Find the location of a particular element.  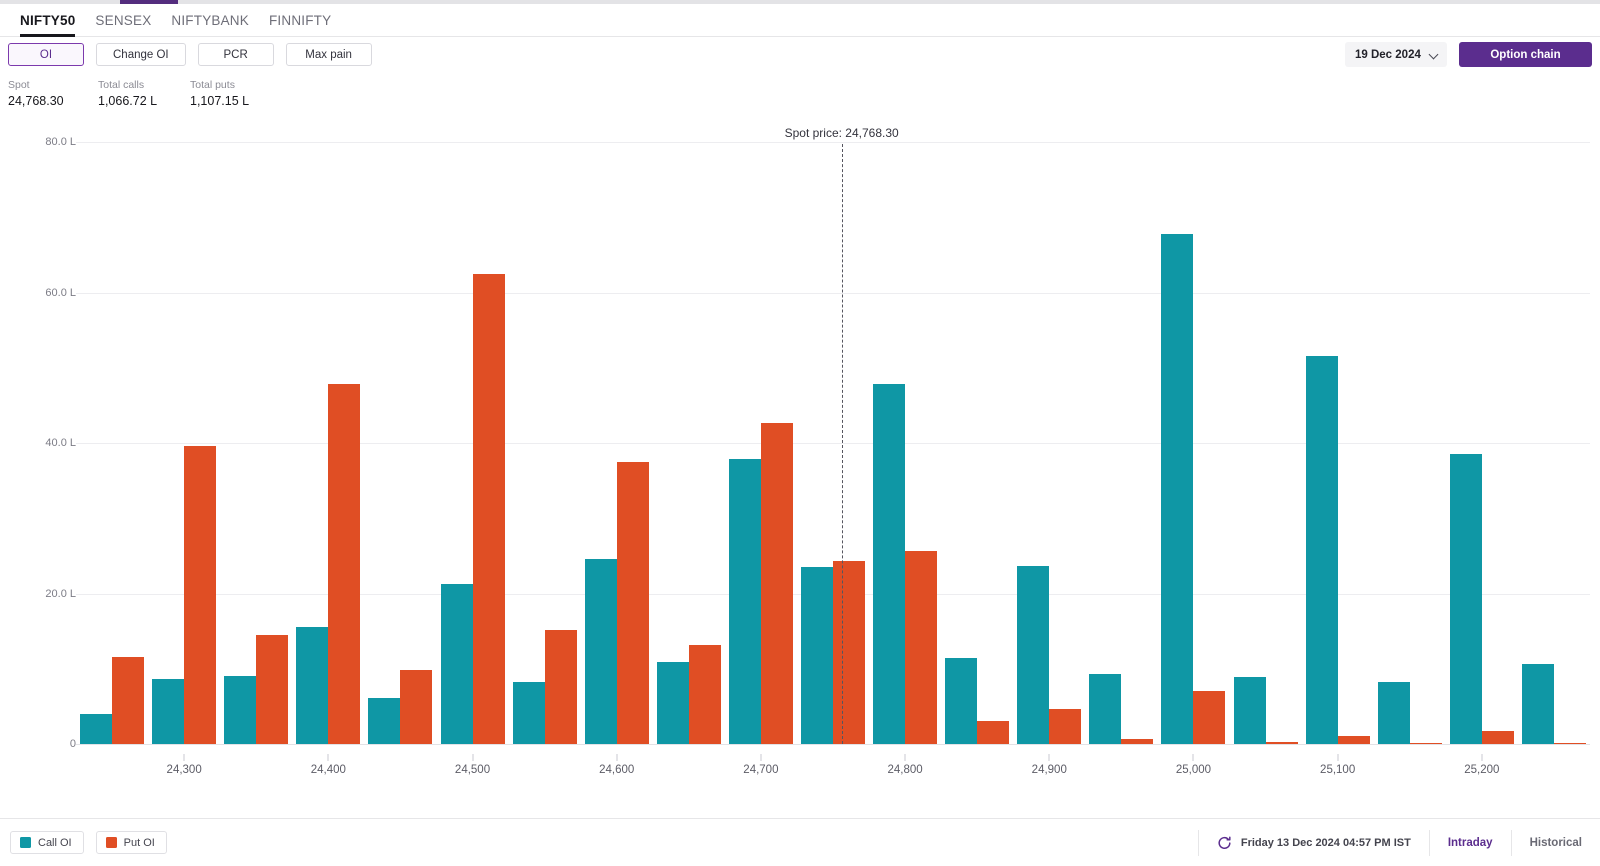

x-axis-label: 24,700 is located at coordinates (761, 770).